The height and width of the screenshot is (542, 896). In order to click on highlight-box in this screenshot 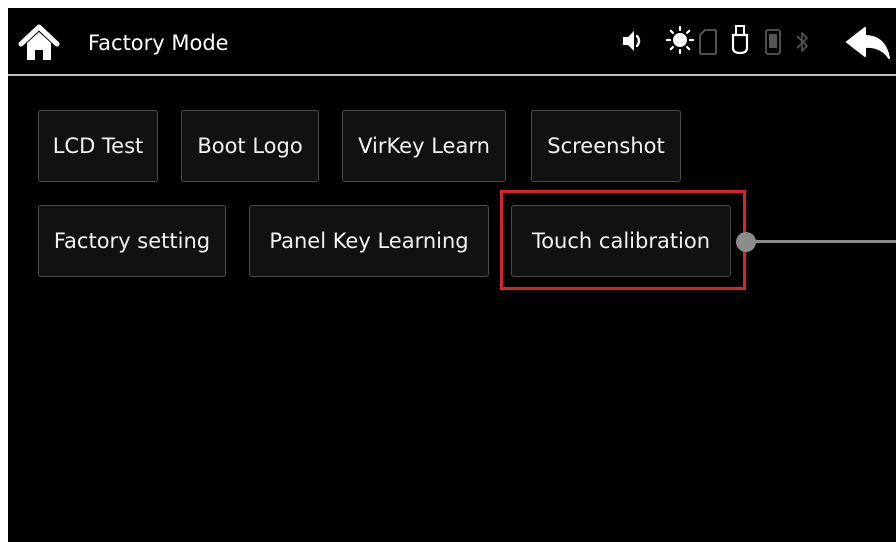, I will do `click(623, 240)`.